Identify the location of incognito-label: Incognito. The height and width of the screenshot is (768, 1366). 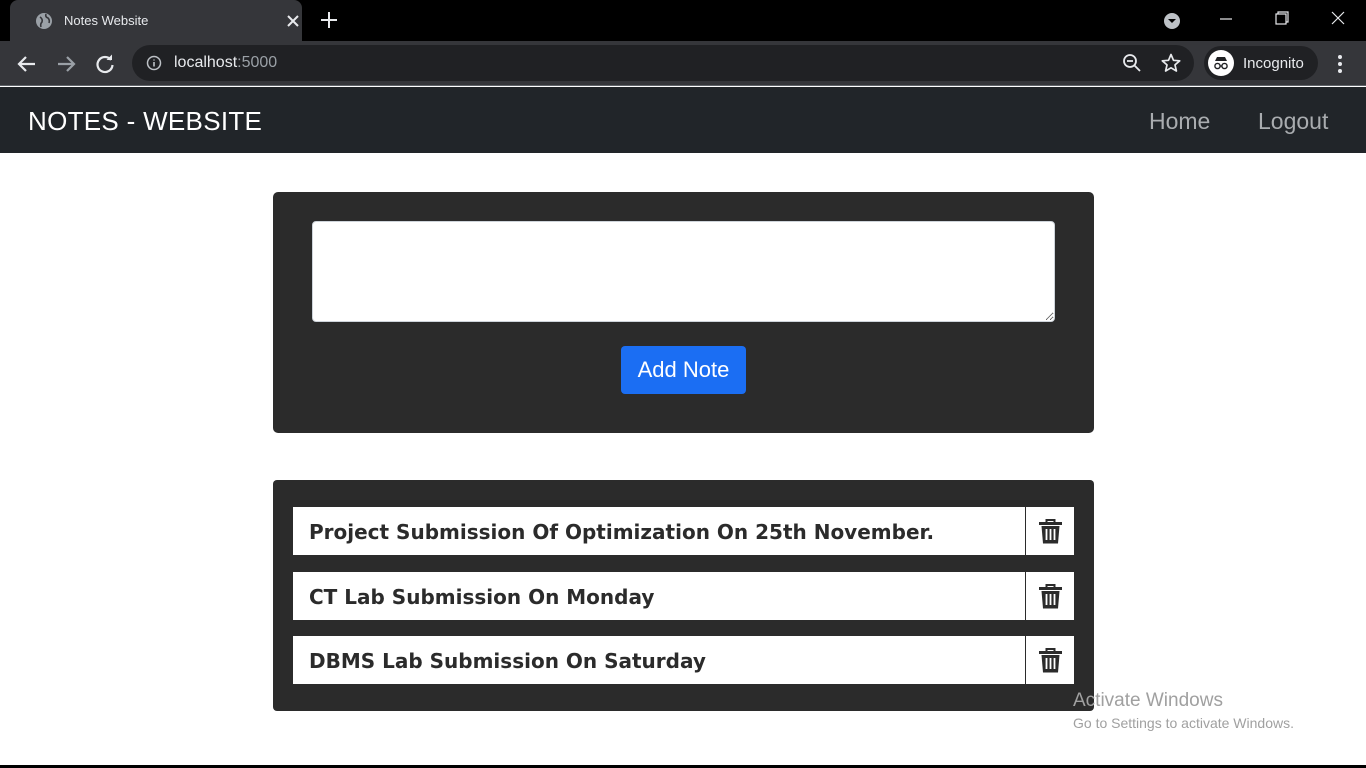
(1273, 63).